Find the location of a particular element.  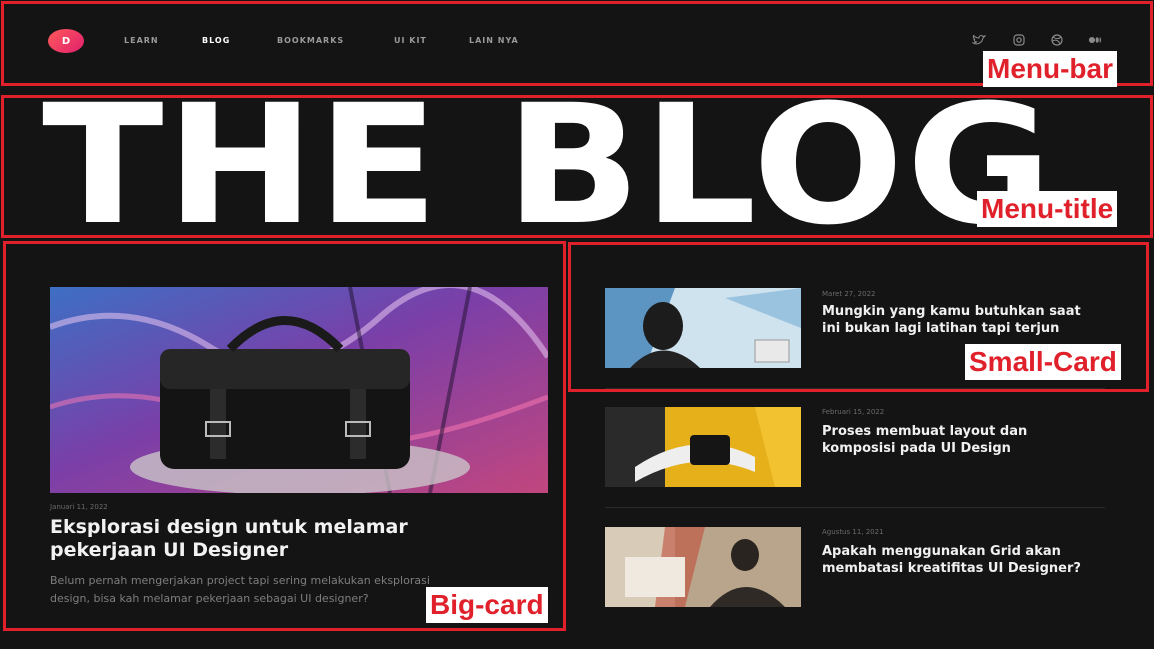

small-card-2-image is located at coordinates (703, 447).